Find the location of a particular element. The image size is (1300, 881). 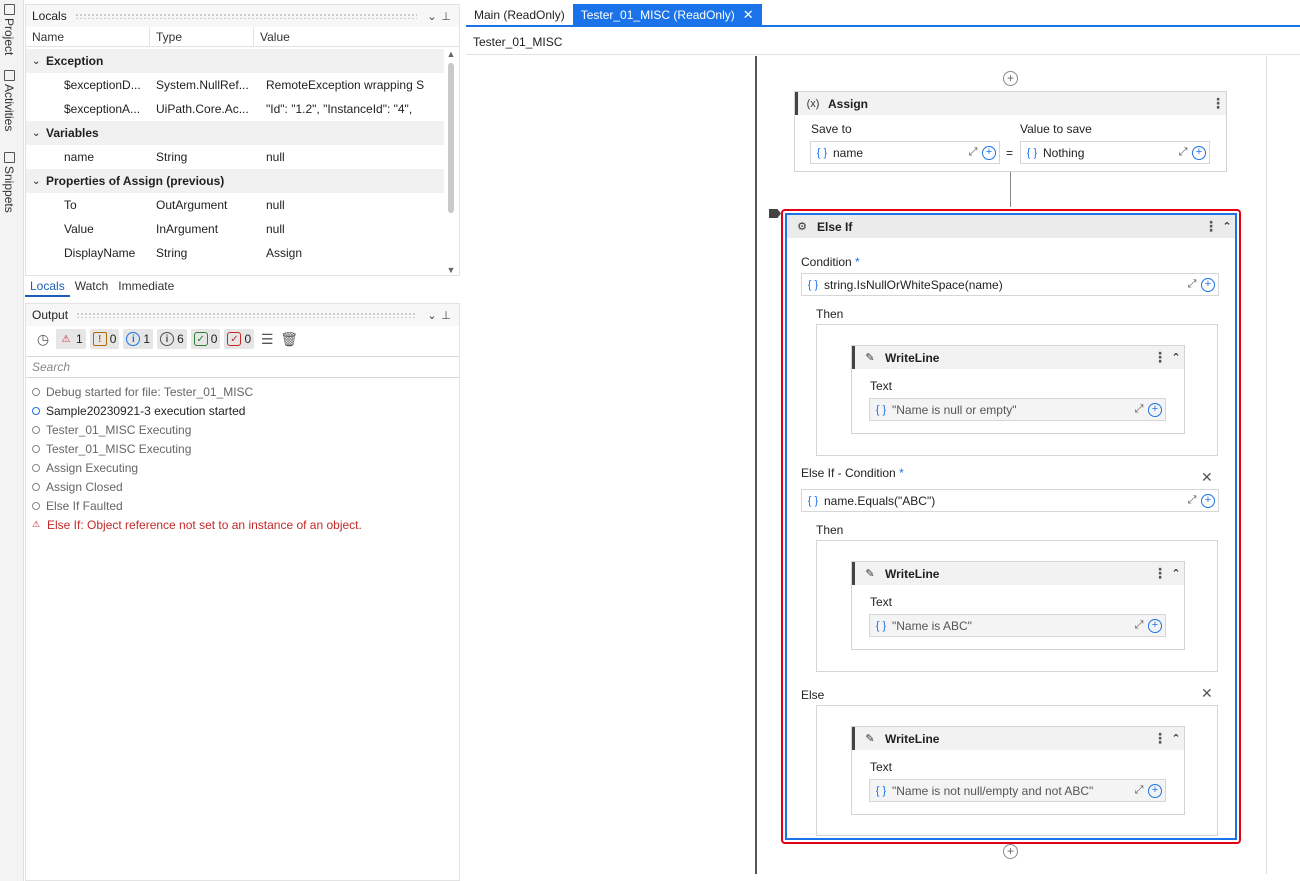

filter-errors-button: ⚠ 1 is located at coordinates (71, 339).